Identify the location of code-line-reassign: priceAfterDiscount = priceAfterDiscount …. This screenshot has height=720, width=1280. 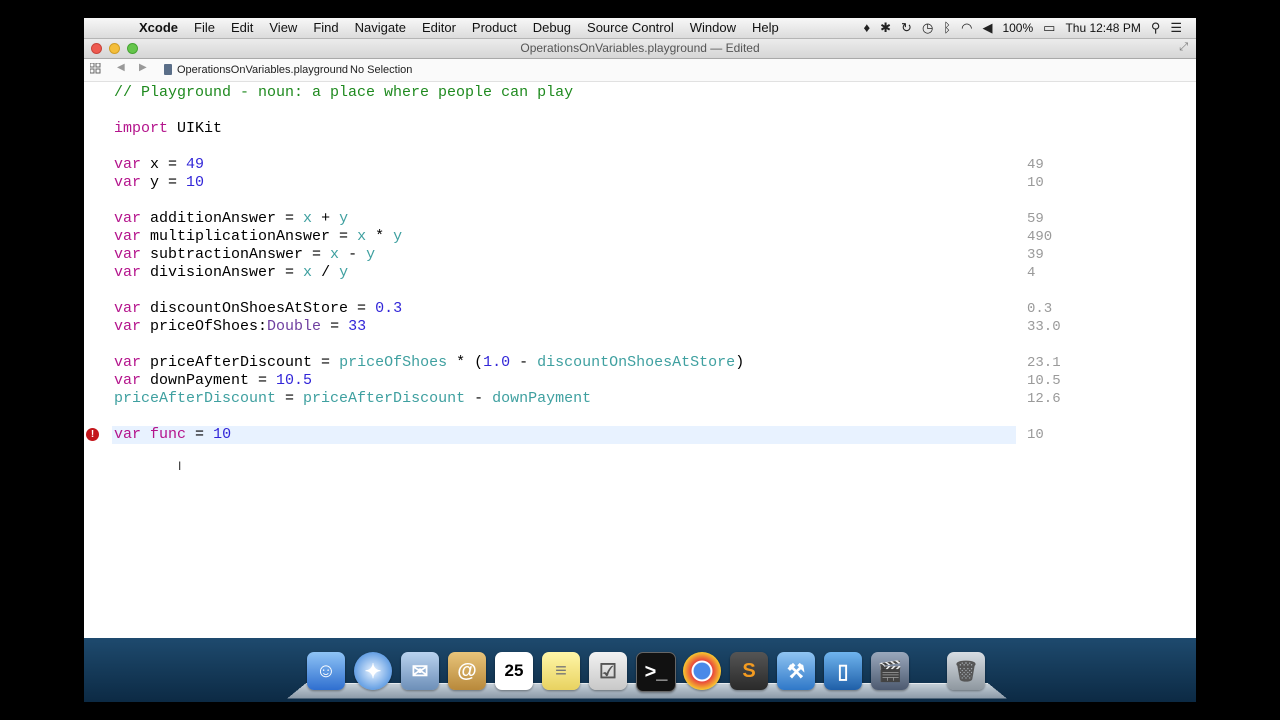
(353, 398).